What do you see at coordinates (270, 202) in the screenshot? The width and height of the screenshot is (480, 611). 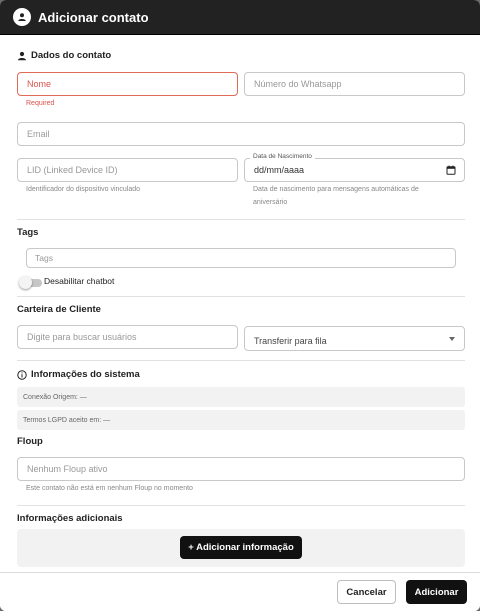 I see `birthdate-helper-line2: aniversário` at bounding box center [270, 202].